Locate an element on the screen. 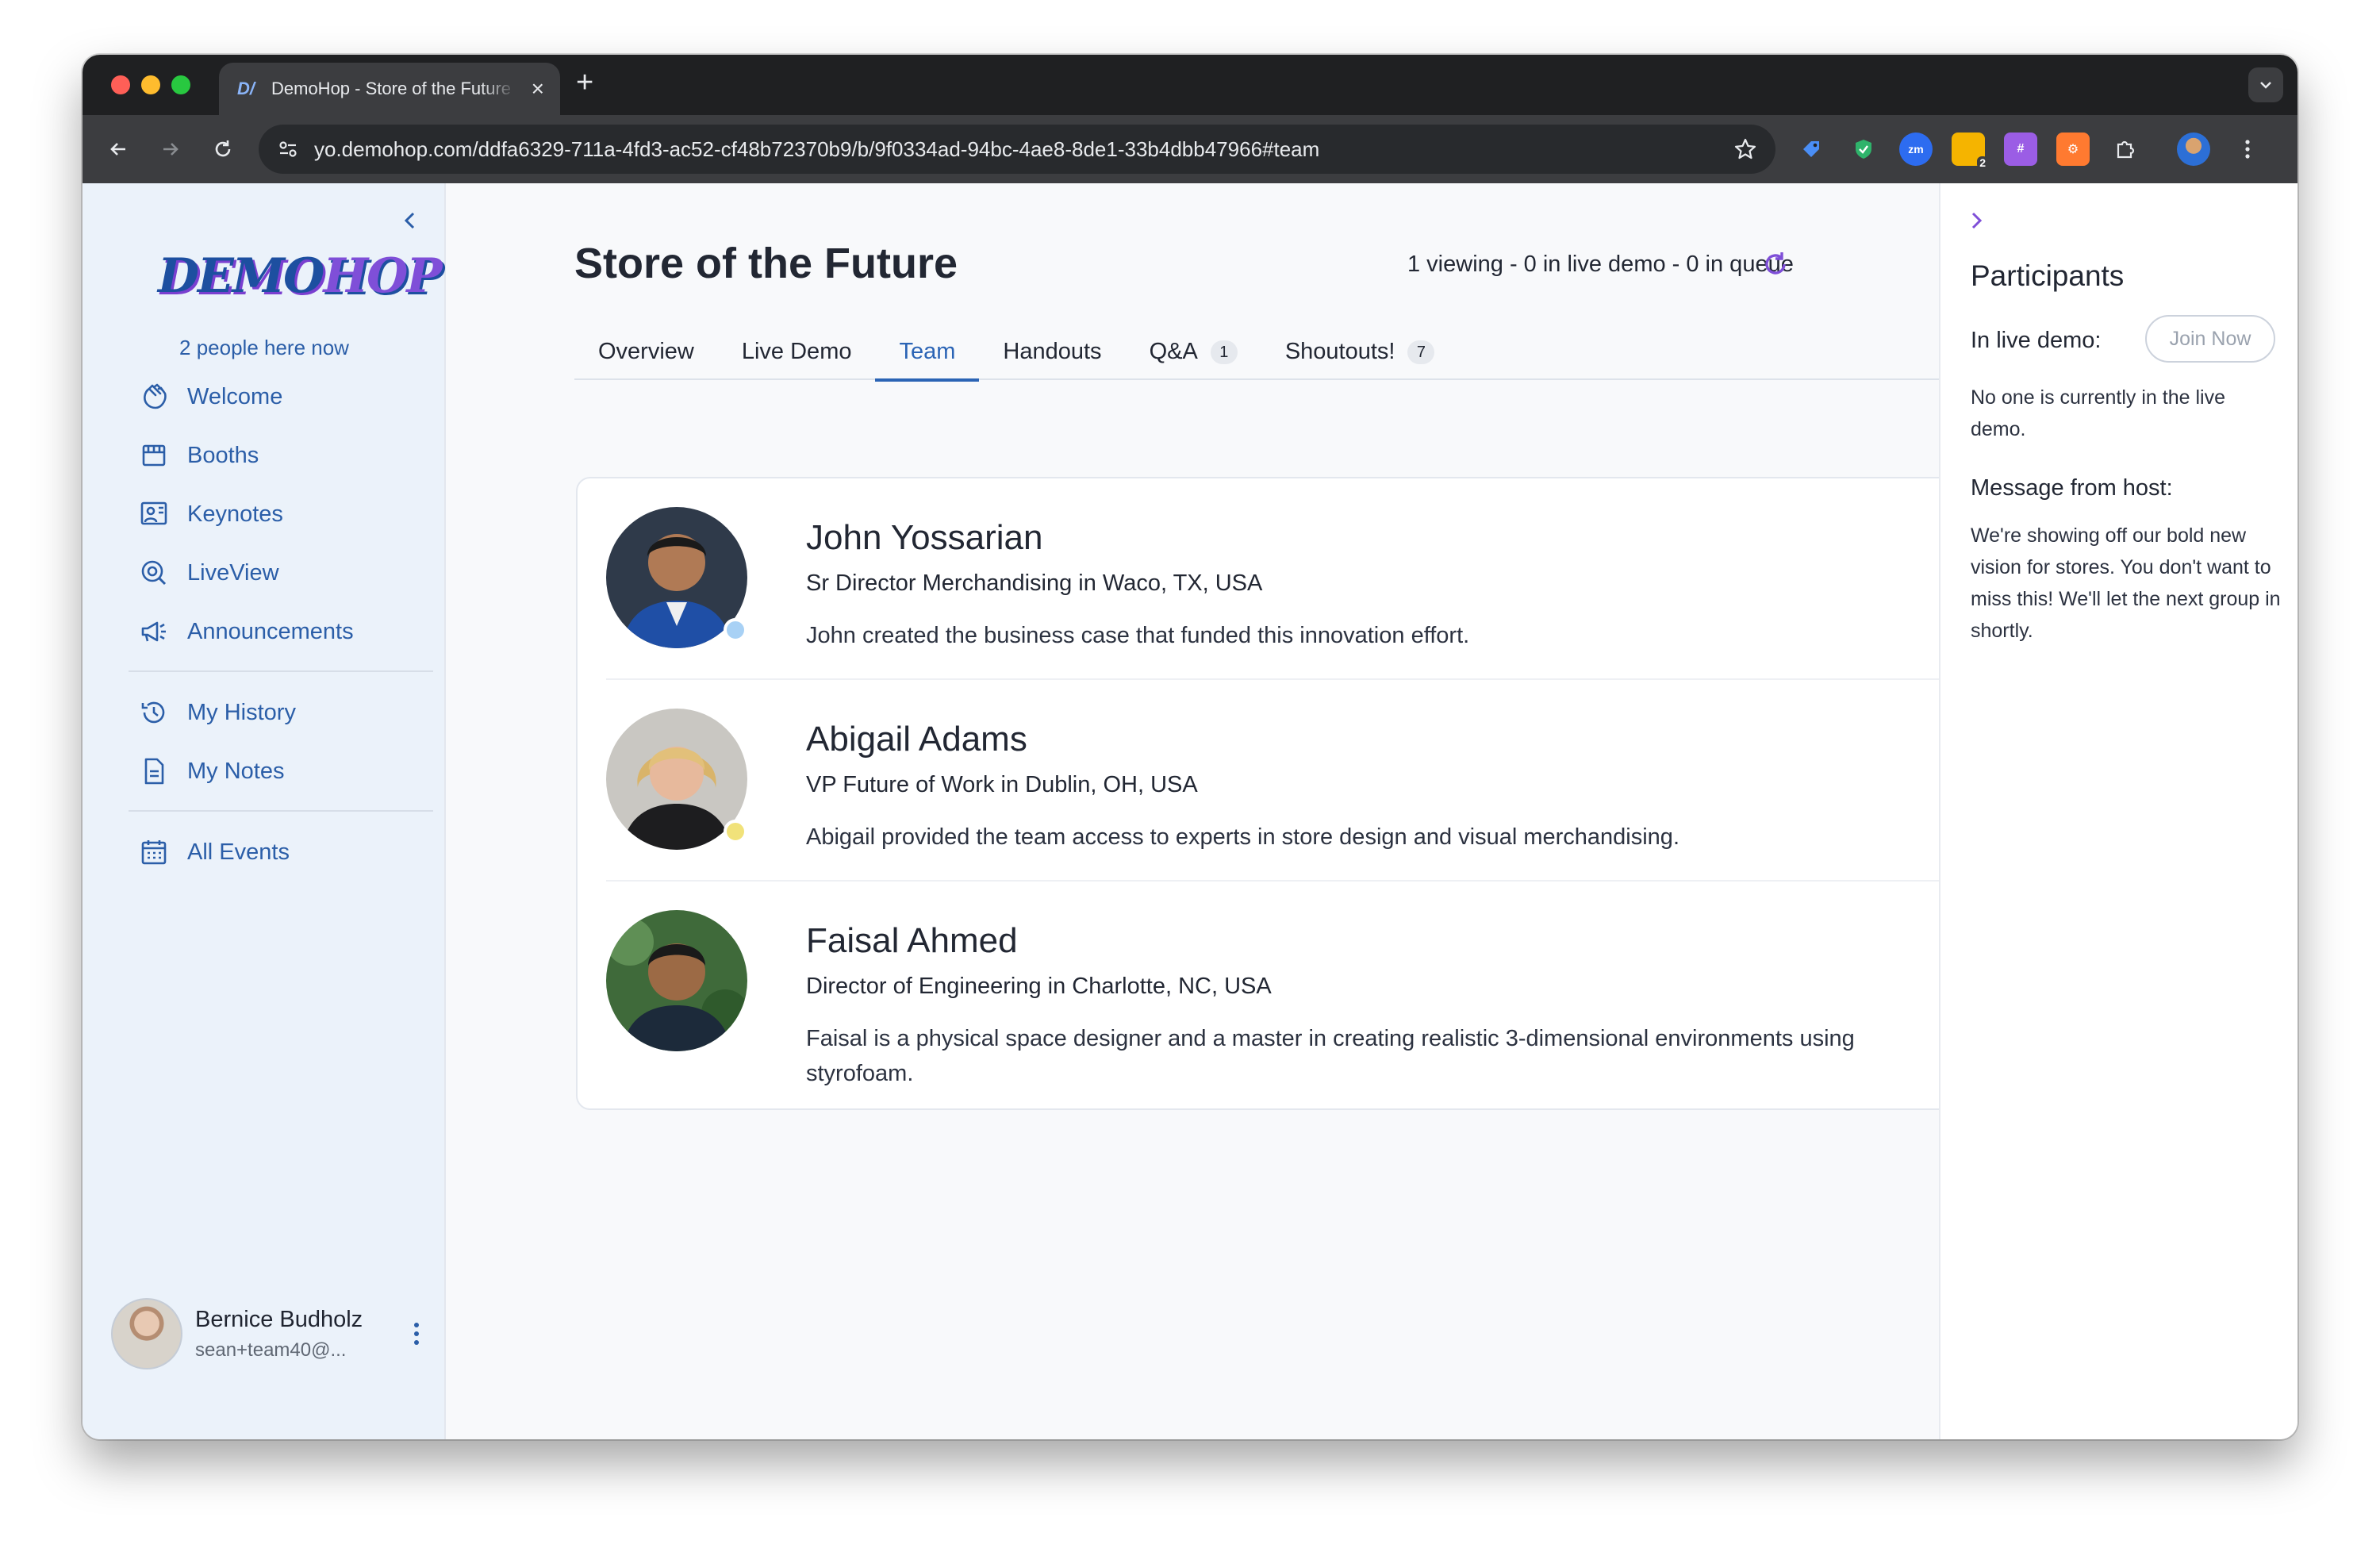 This screenshot has width=2380, height=1548. browser-tab-active: D/ DemoHop - Store of the Future × is located at coordinates (389, 89).